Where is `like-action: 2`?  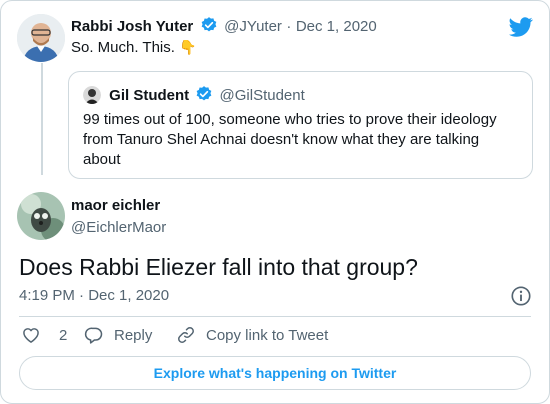
like-action: 2 is located at coordinates (44, 335).